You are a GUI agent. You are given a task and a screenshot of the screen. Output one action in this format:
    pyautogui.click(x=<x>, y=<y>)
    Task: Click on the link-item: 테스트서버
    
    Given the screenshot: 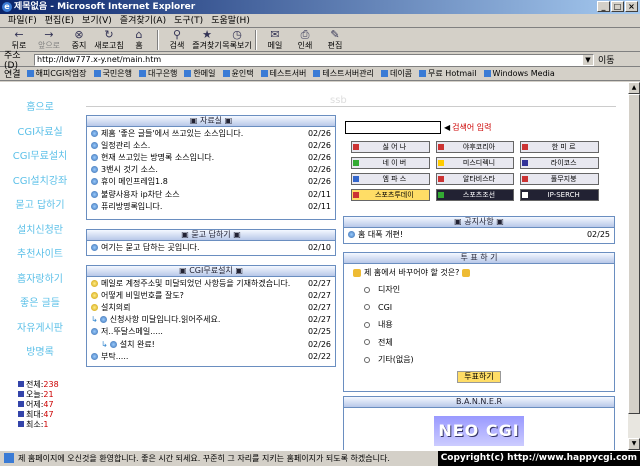 What is the action you would take?
    pyautogui.click(x=284, y=73)
    